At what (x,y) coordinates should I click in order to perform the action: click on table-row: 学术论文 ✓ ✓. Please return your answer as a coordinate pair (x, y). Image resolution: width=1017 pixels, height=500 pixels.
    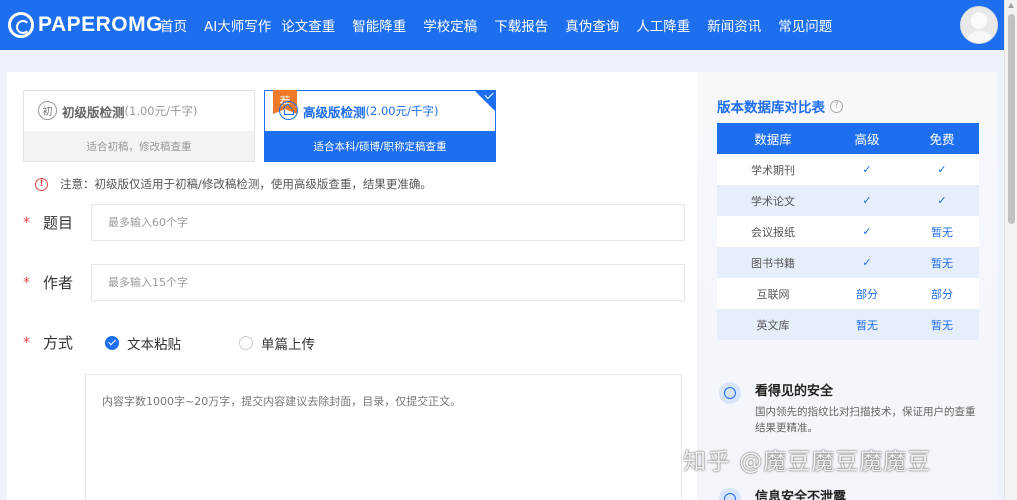
    Looking at the image, I should click on (848, 200).